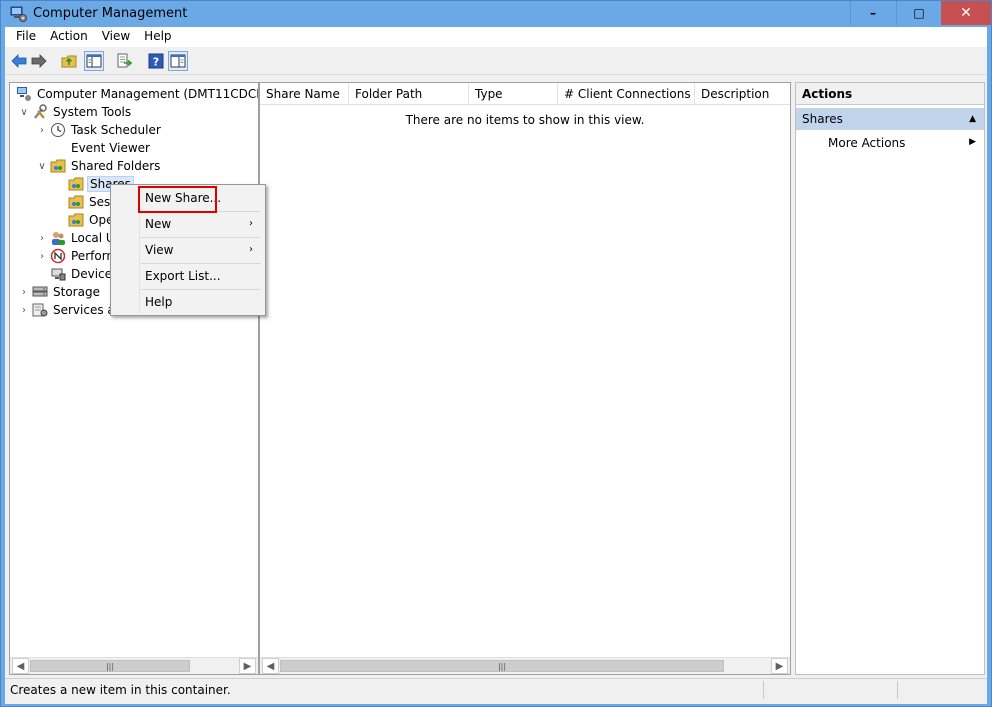  I want to click on window-title: Computer Management, so click(110, 13).